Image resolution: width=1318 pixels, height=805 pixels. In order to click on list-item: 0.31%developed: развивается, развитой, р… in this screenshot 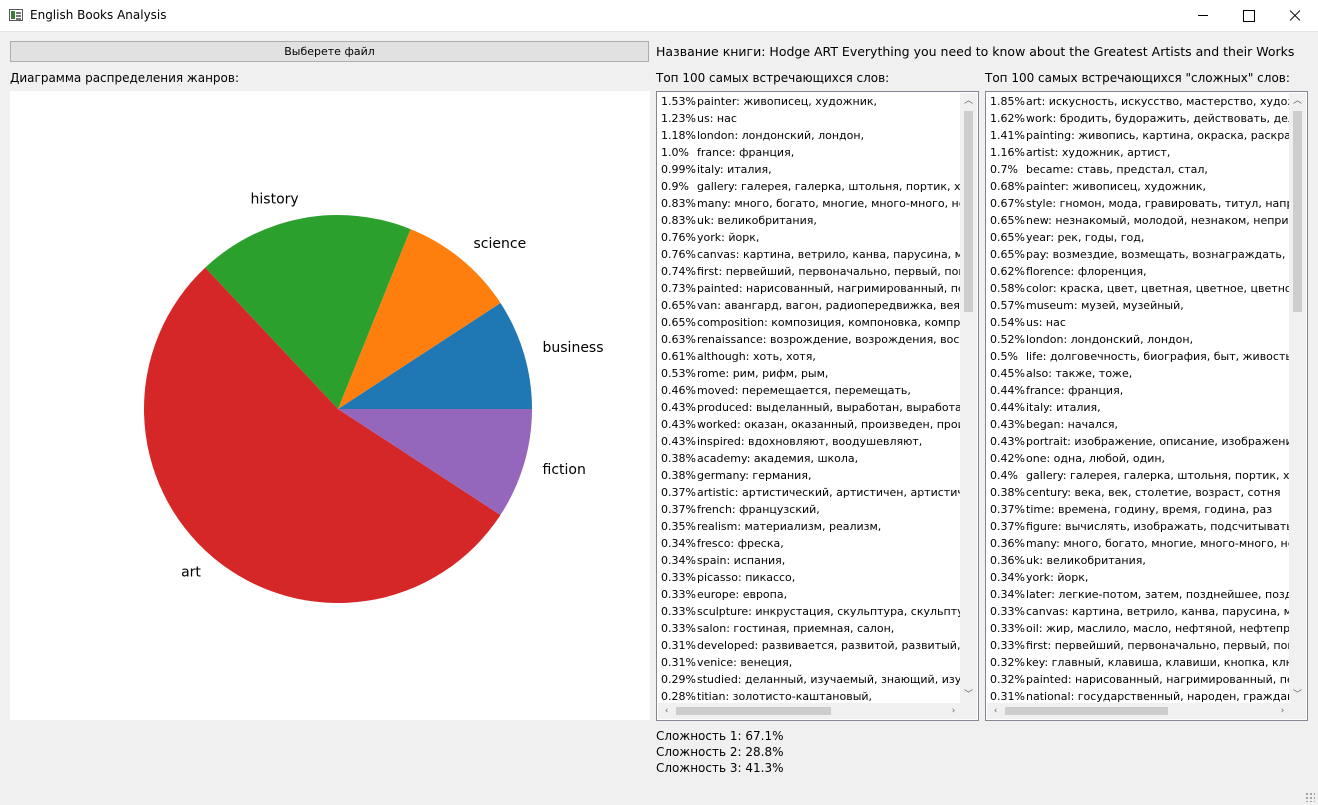, I will do `click(810, 645)`.